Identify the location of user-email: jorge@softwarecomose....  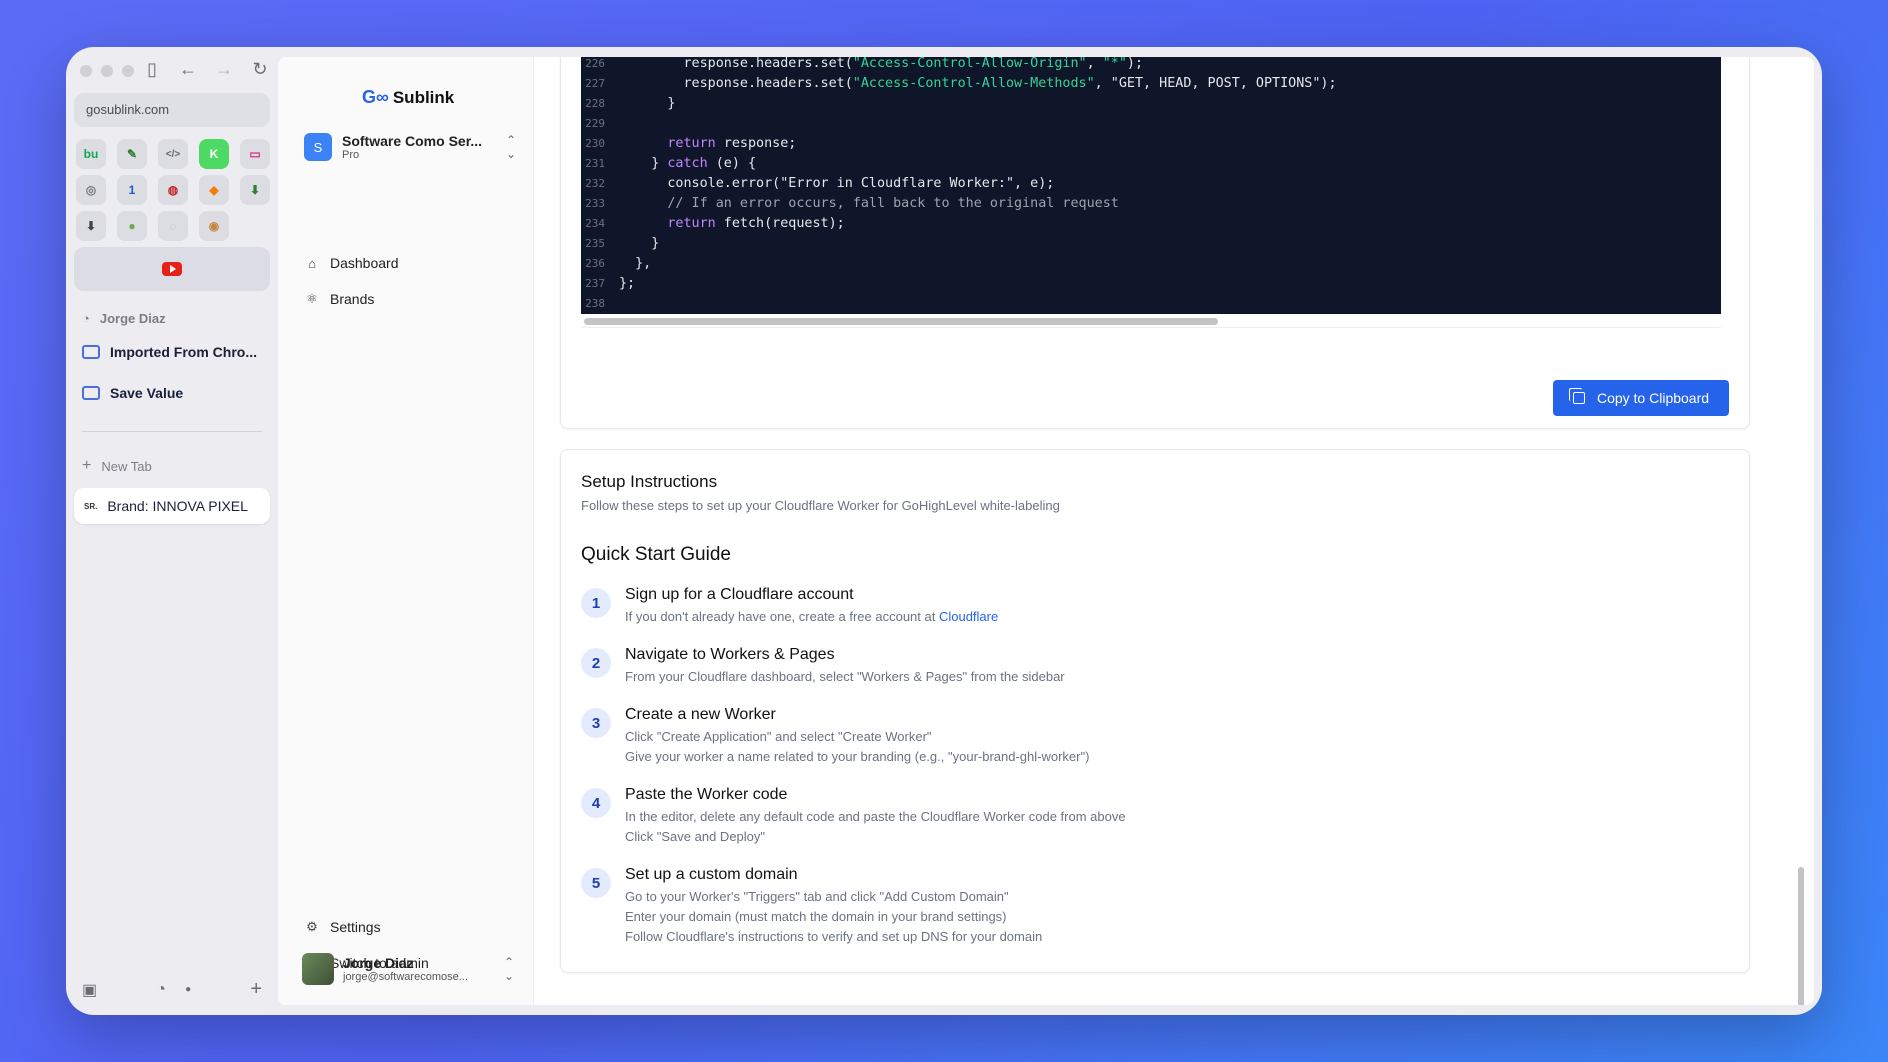
(405, 977).